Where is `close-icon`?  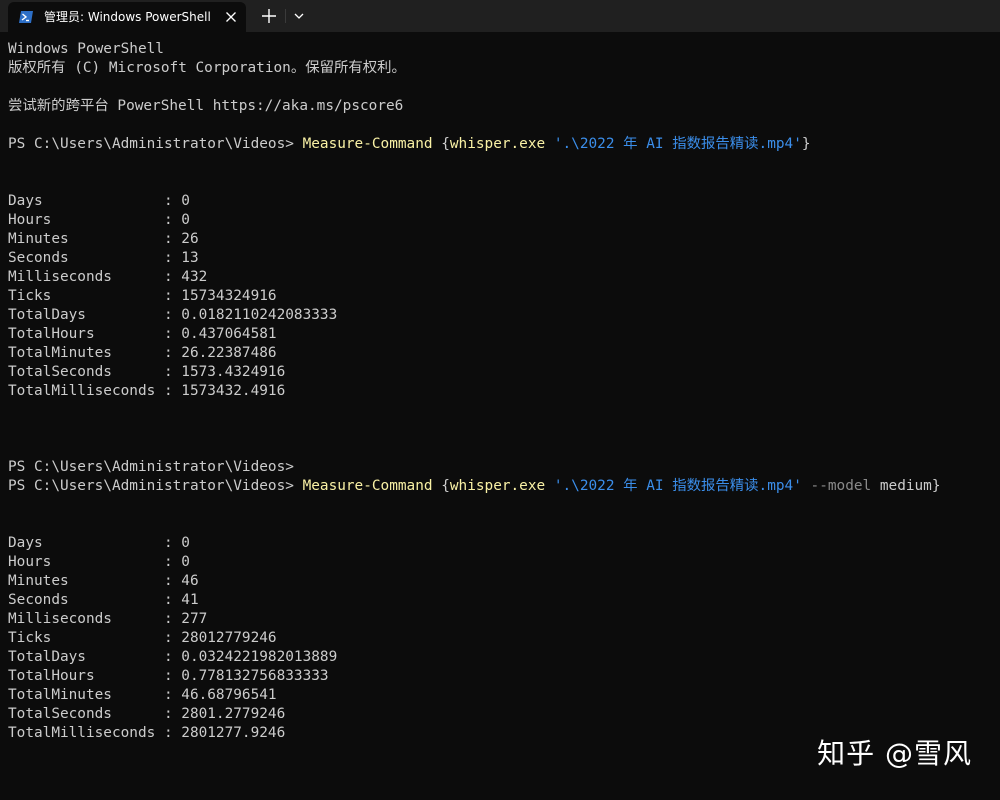 close-icon is located at coordinates (231, 17).